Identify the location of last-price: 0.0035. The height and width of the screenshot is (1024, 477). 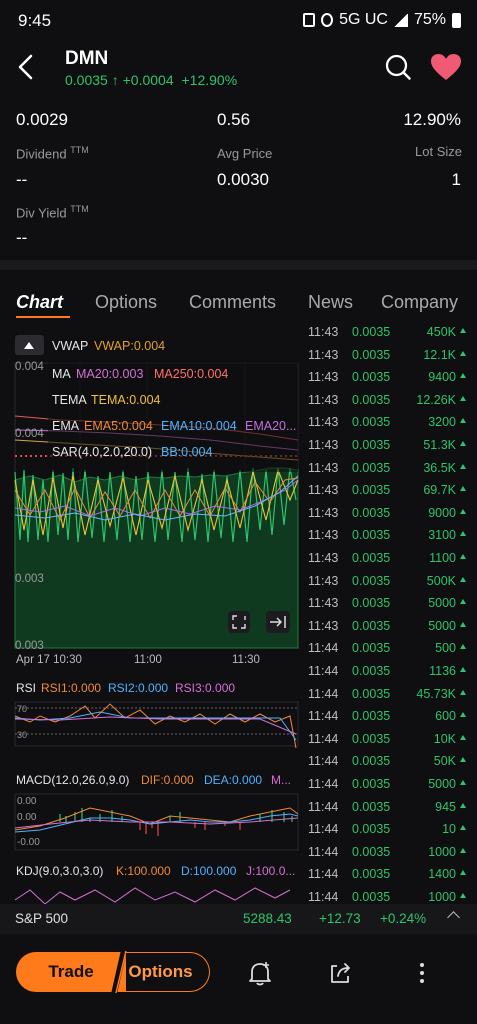
(86, 80).